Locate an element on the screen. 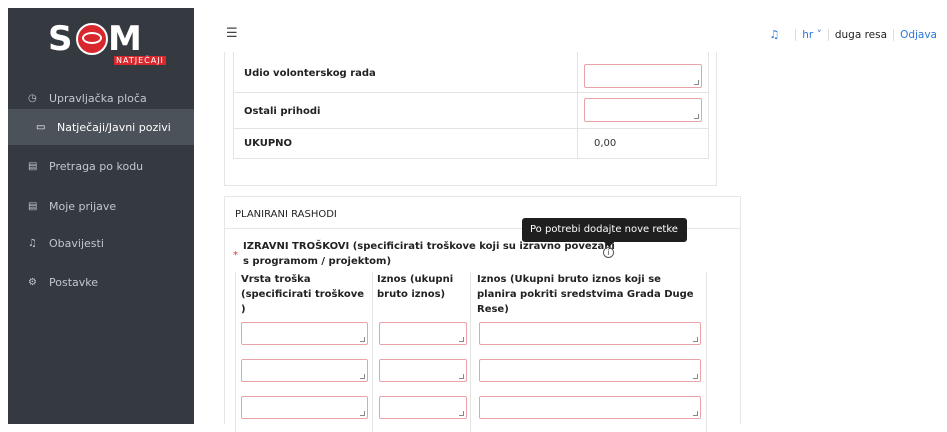 The image size is (947, 432). table-row: UKUPNO 0,00 is located at coordinates (471, 144).